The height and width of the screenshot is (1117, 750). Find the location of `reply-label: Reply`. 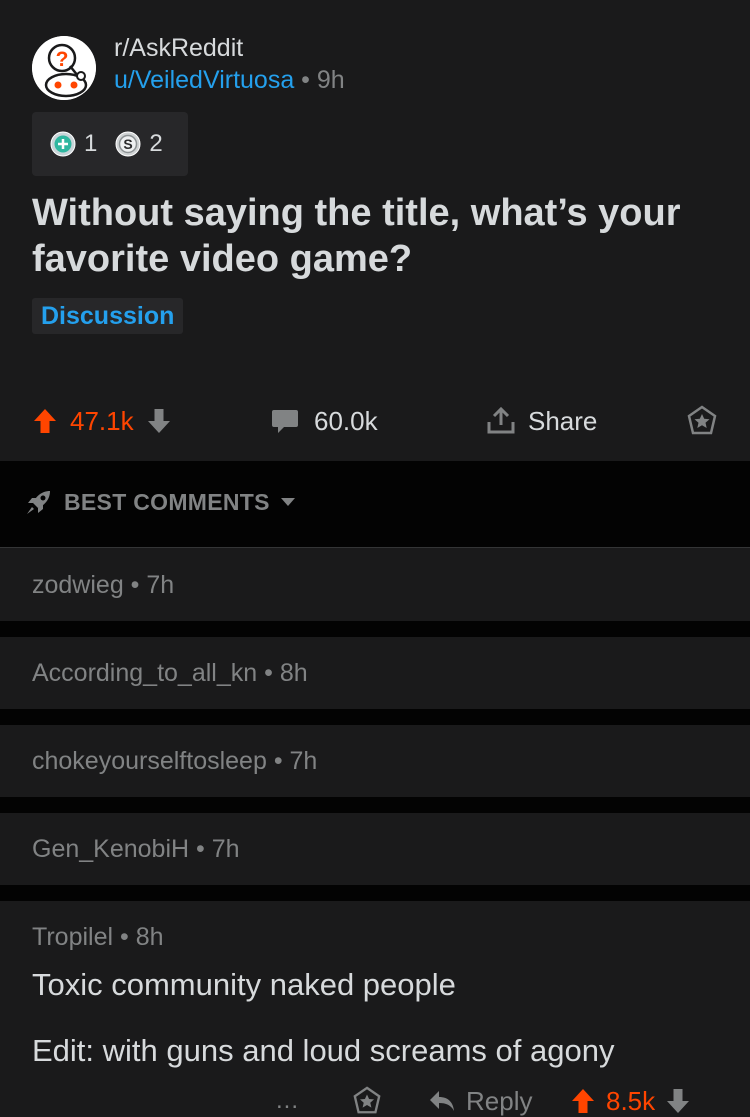

reply-label: Reply is located at coordinates (499, 1100).